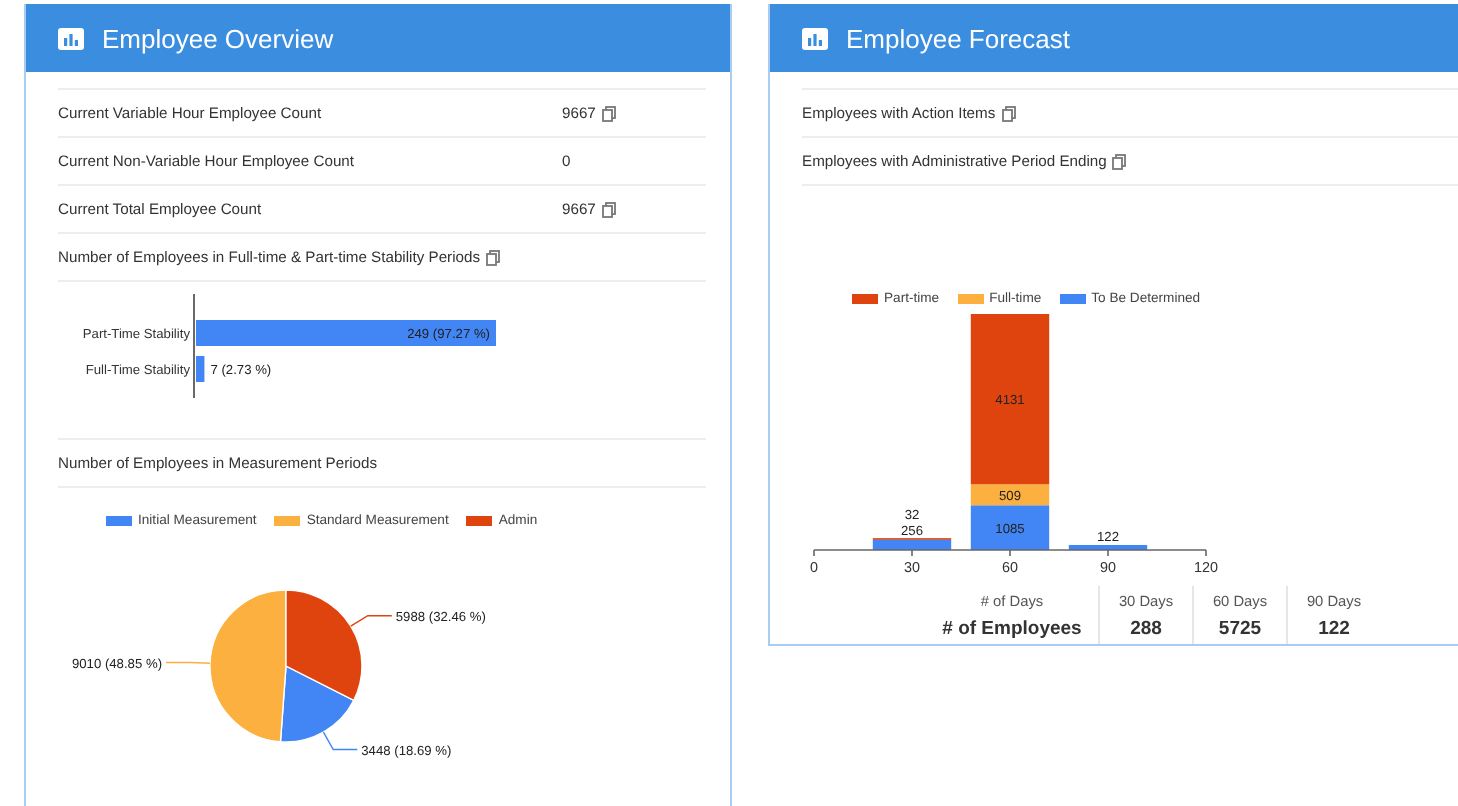  I want to click on panel-title: Employee Forecast, so click(958, 38).